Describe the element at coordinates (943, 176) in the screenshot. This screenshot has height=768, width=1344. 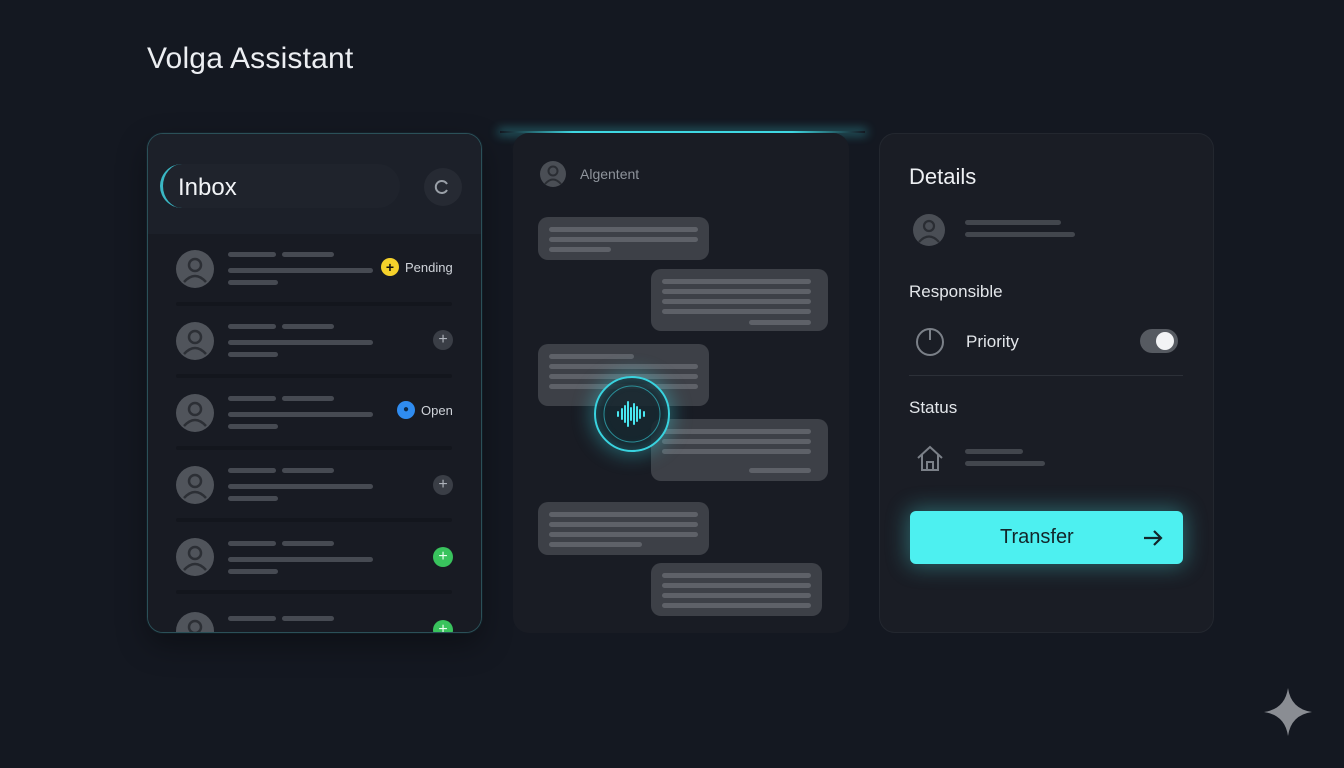
I see `details-title: Details` at that location.